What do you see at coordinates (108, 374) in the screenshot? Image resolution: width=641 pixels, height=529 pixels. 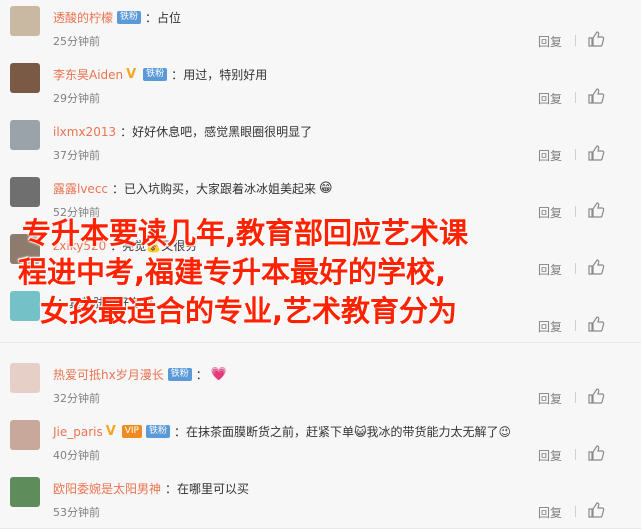 I see `username-link: 热爱可抵hx岁月漫长` at bounding box center [108, 374].